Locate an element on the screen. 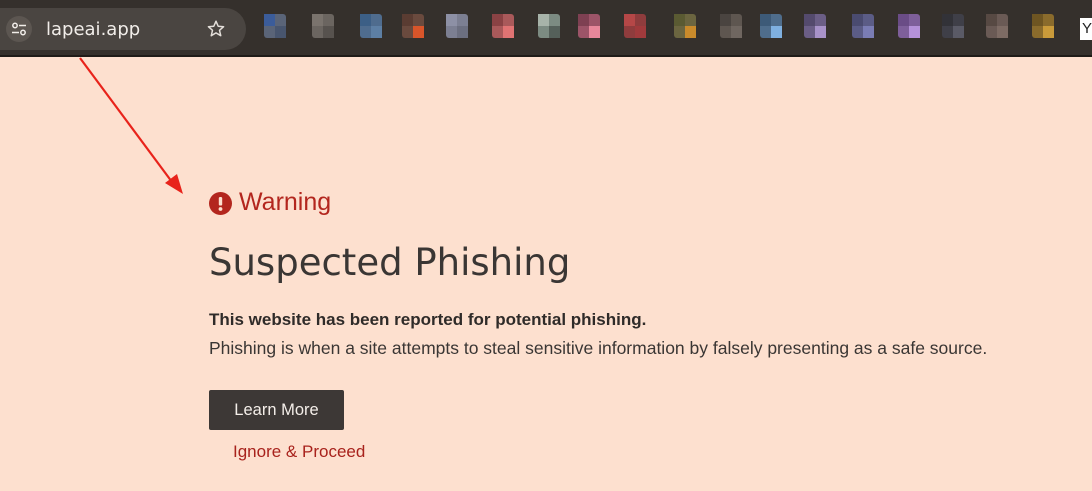  alert-circle-icon is located at coordinates (220, 203).